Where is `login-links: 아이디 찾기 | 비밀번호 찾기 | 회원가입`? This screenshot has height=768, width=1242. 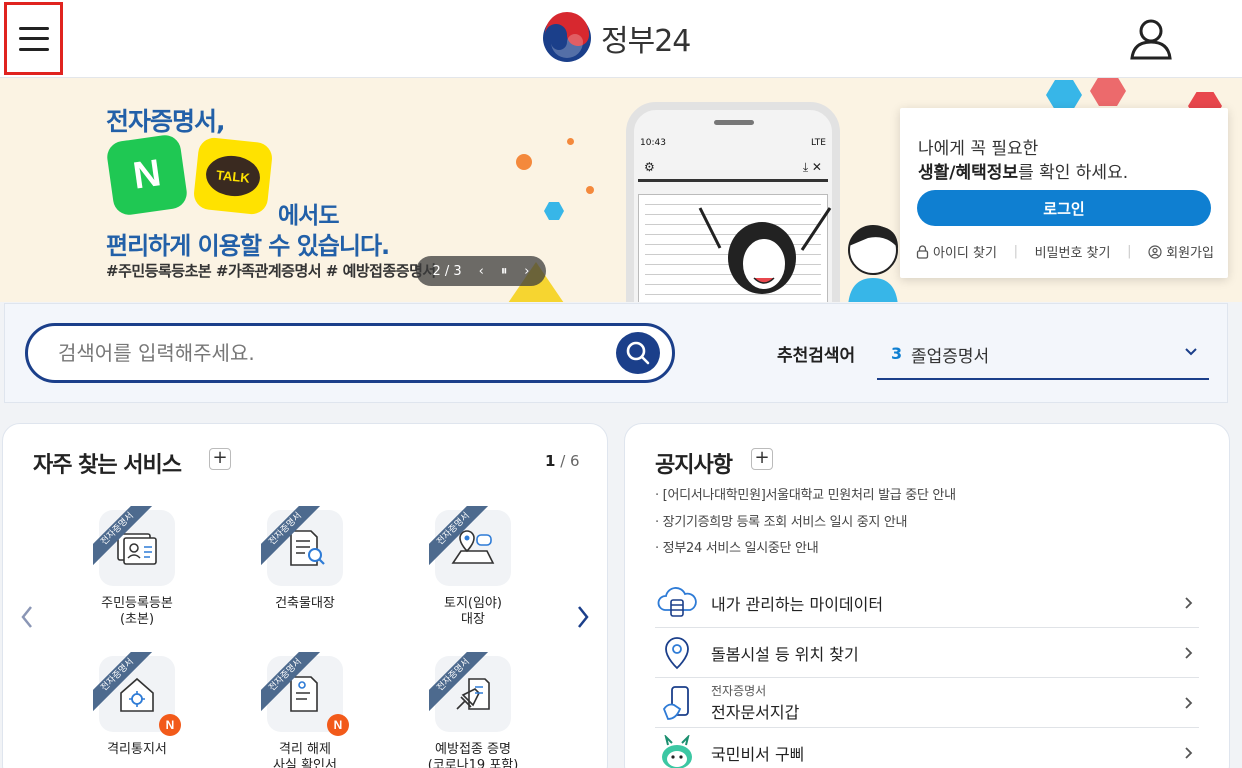 login-links: 아이디 찾기 | 비밀번호 찾기 | 회원가입 is located at coordinates (1065, 251).